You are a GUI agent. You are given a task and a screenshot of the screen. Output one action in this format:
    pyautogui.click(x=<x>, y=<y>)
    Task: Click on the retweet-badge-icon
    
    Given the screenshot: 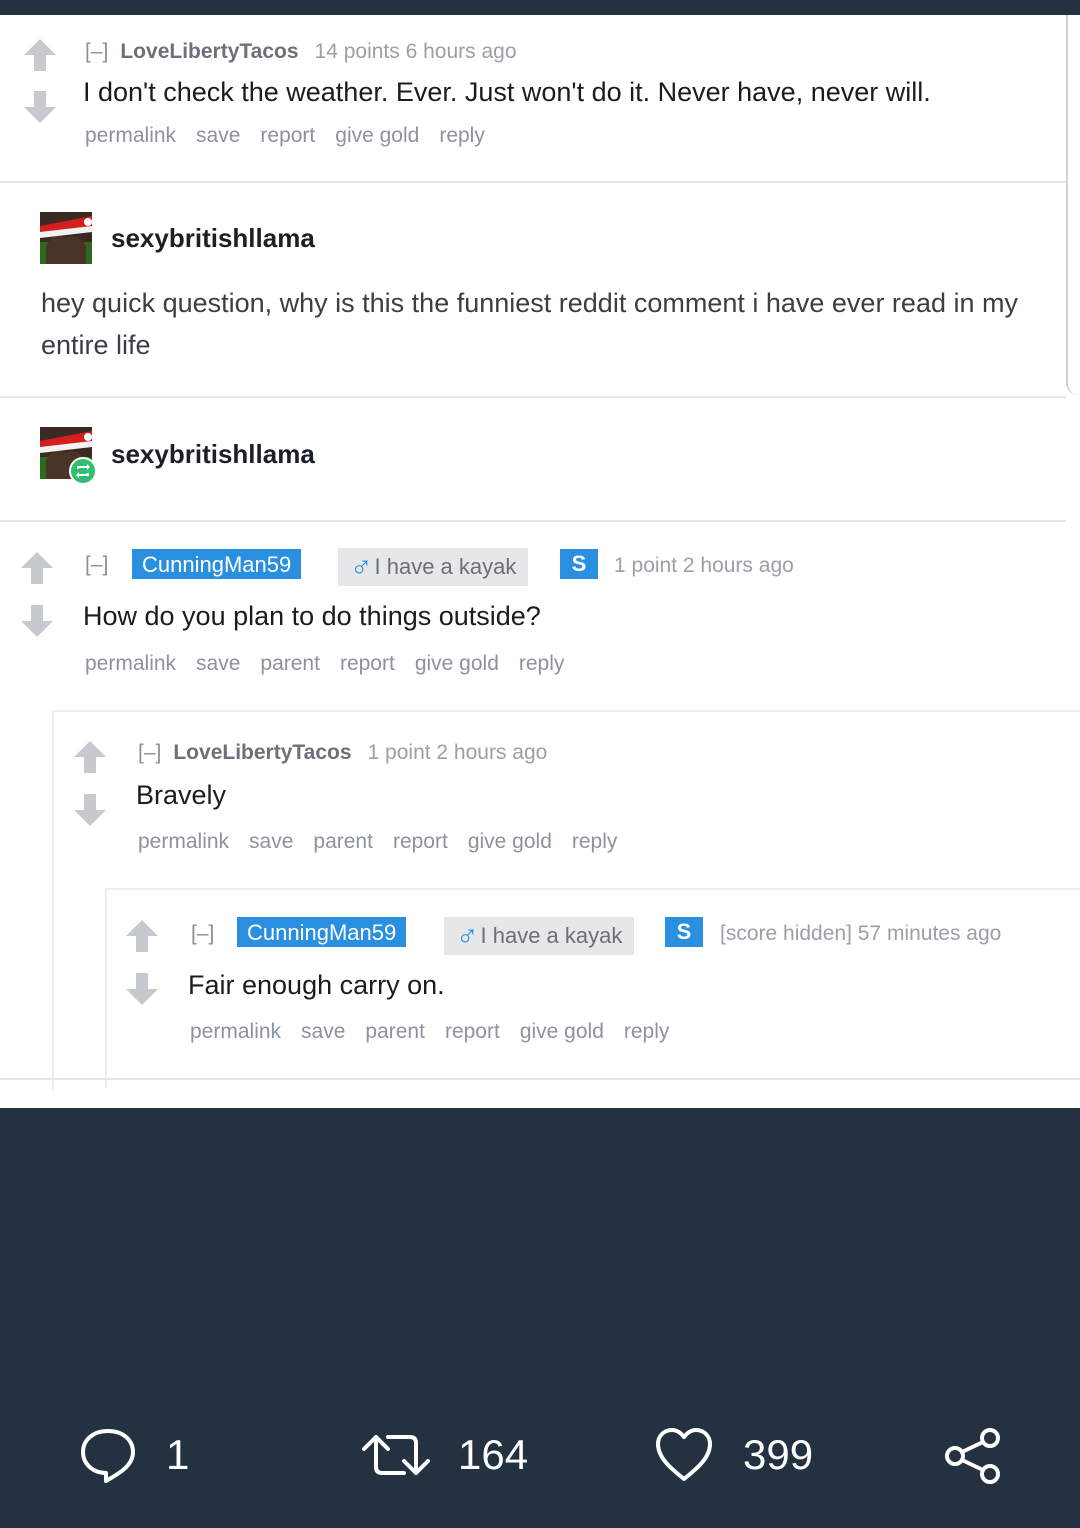 What is the action you would take?
    pyautogui.click(x=83, y=471)
    